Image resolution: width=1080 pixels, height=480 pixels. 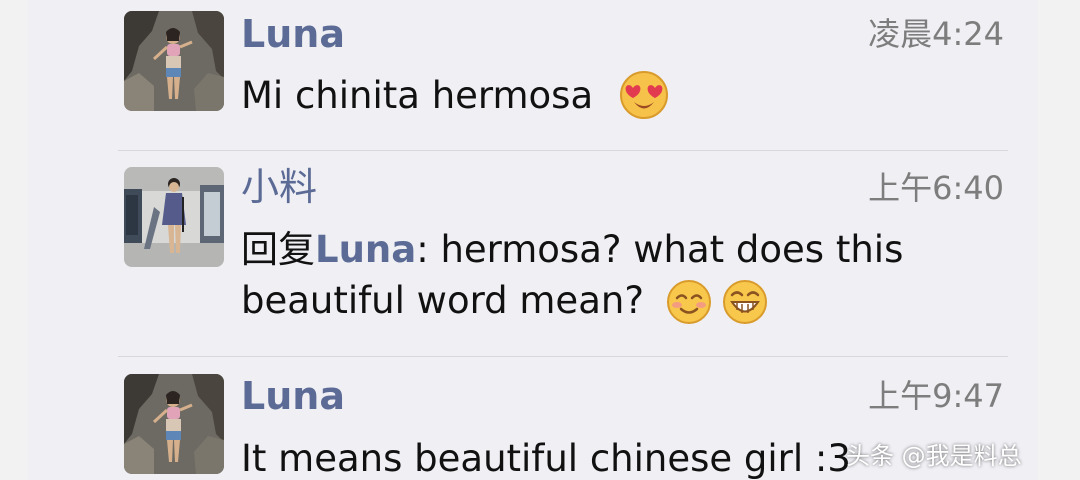 What do you see at coordinates (279, 187) in the screenshot?
I see `comment-author: 小料` at bounding box center [279, 187].